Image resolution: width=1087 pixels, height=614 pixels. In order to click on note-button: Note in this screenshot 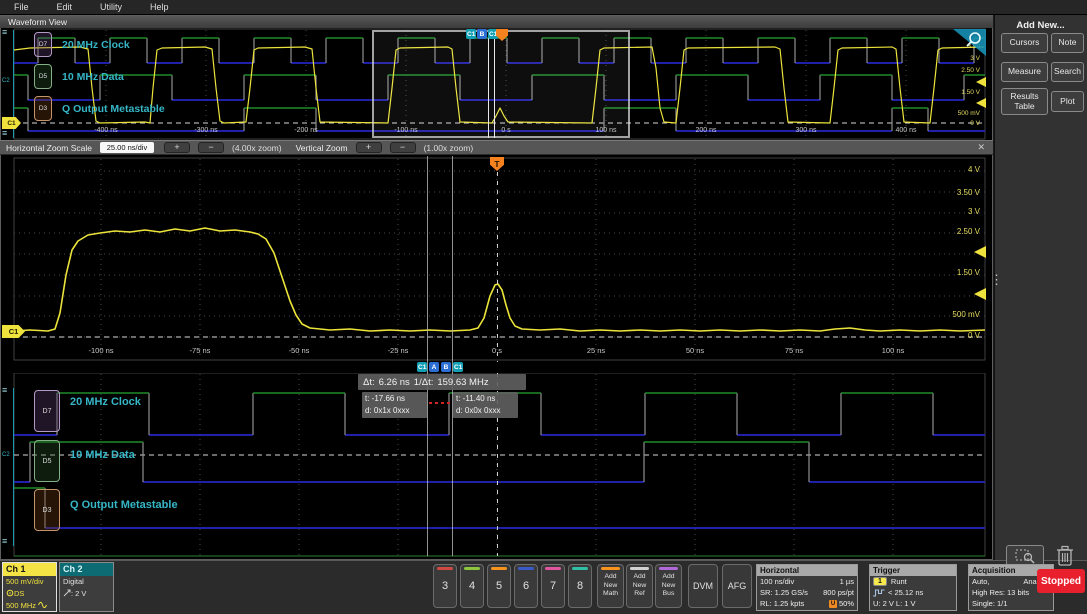, I will do `click(1067, 43)`.